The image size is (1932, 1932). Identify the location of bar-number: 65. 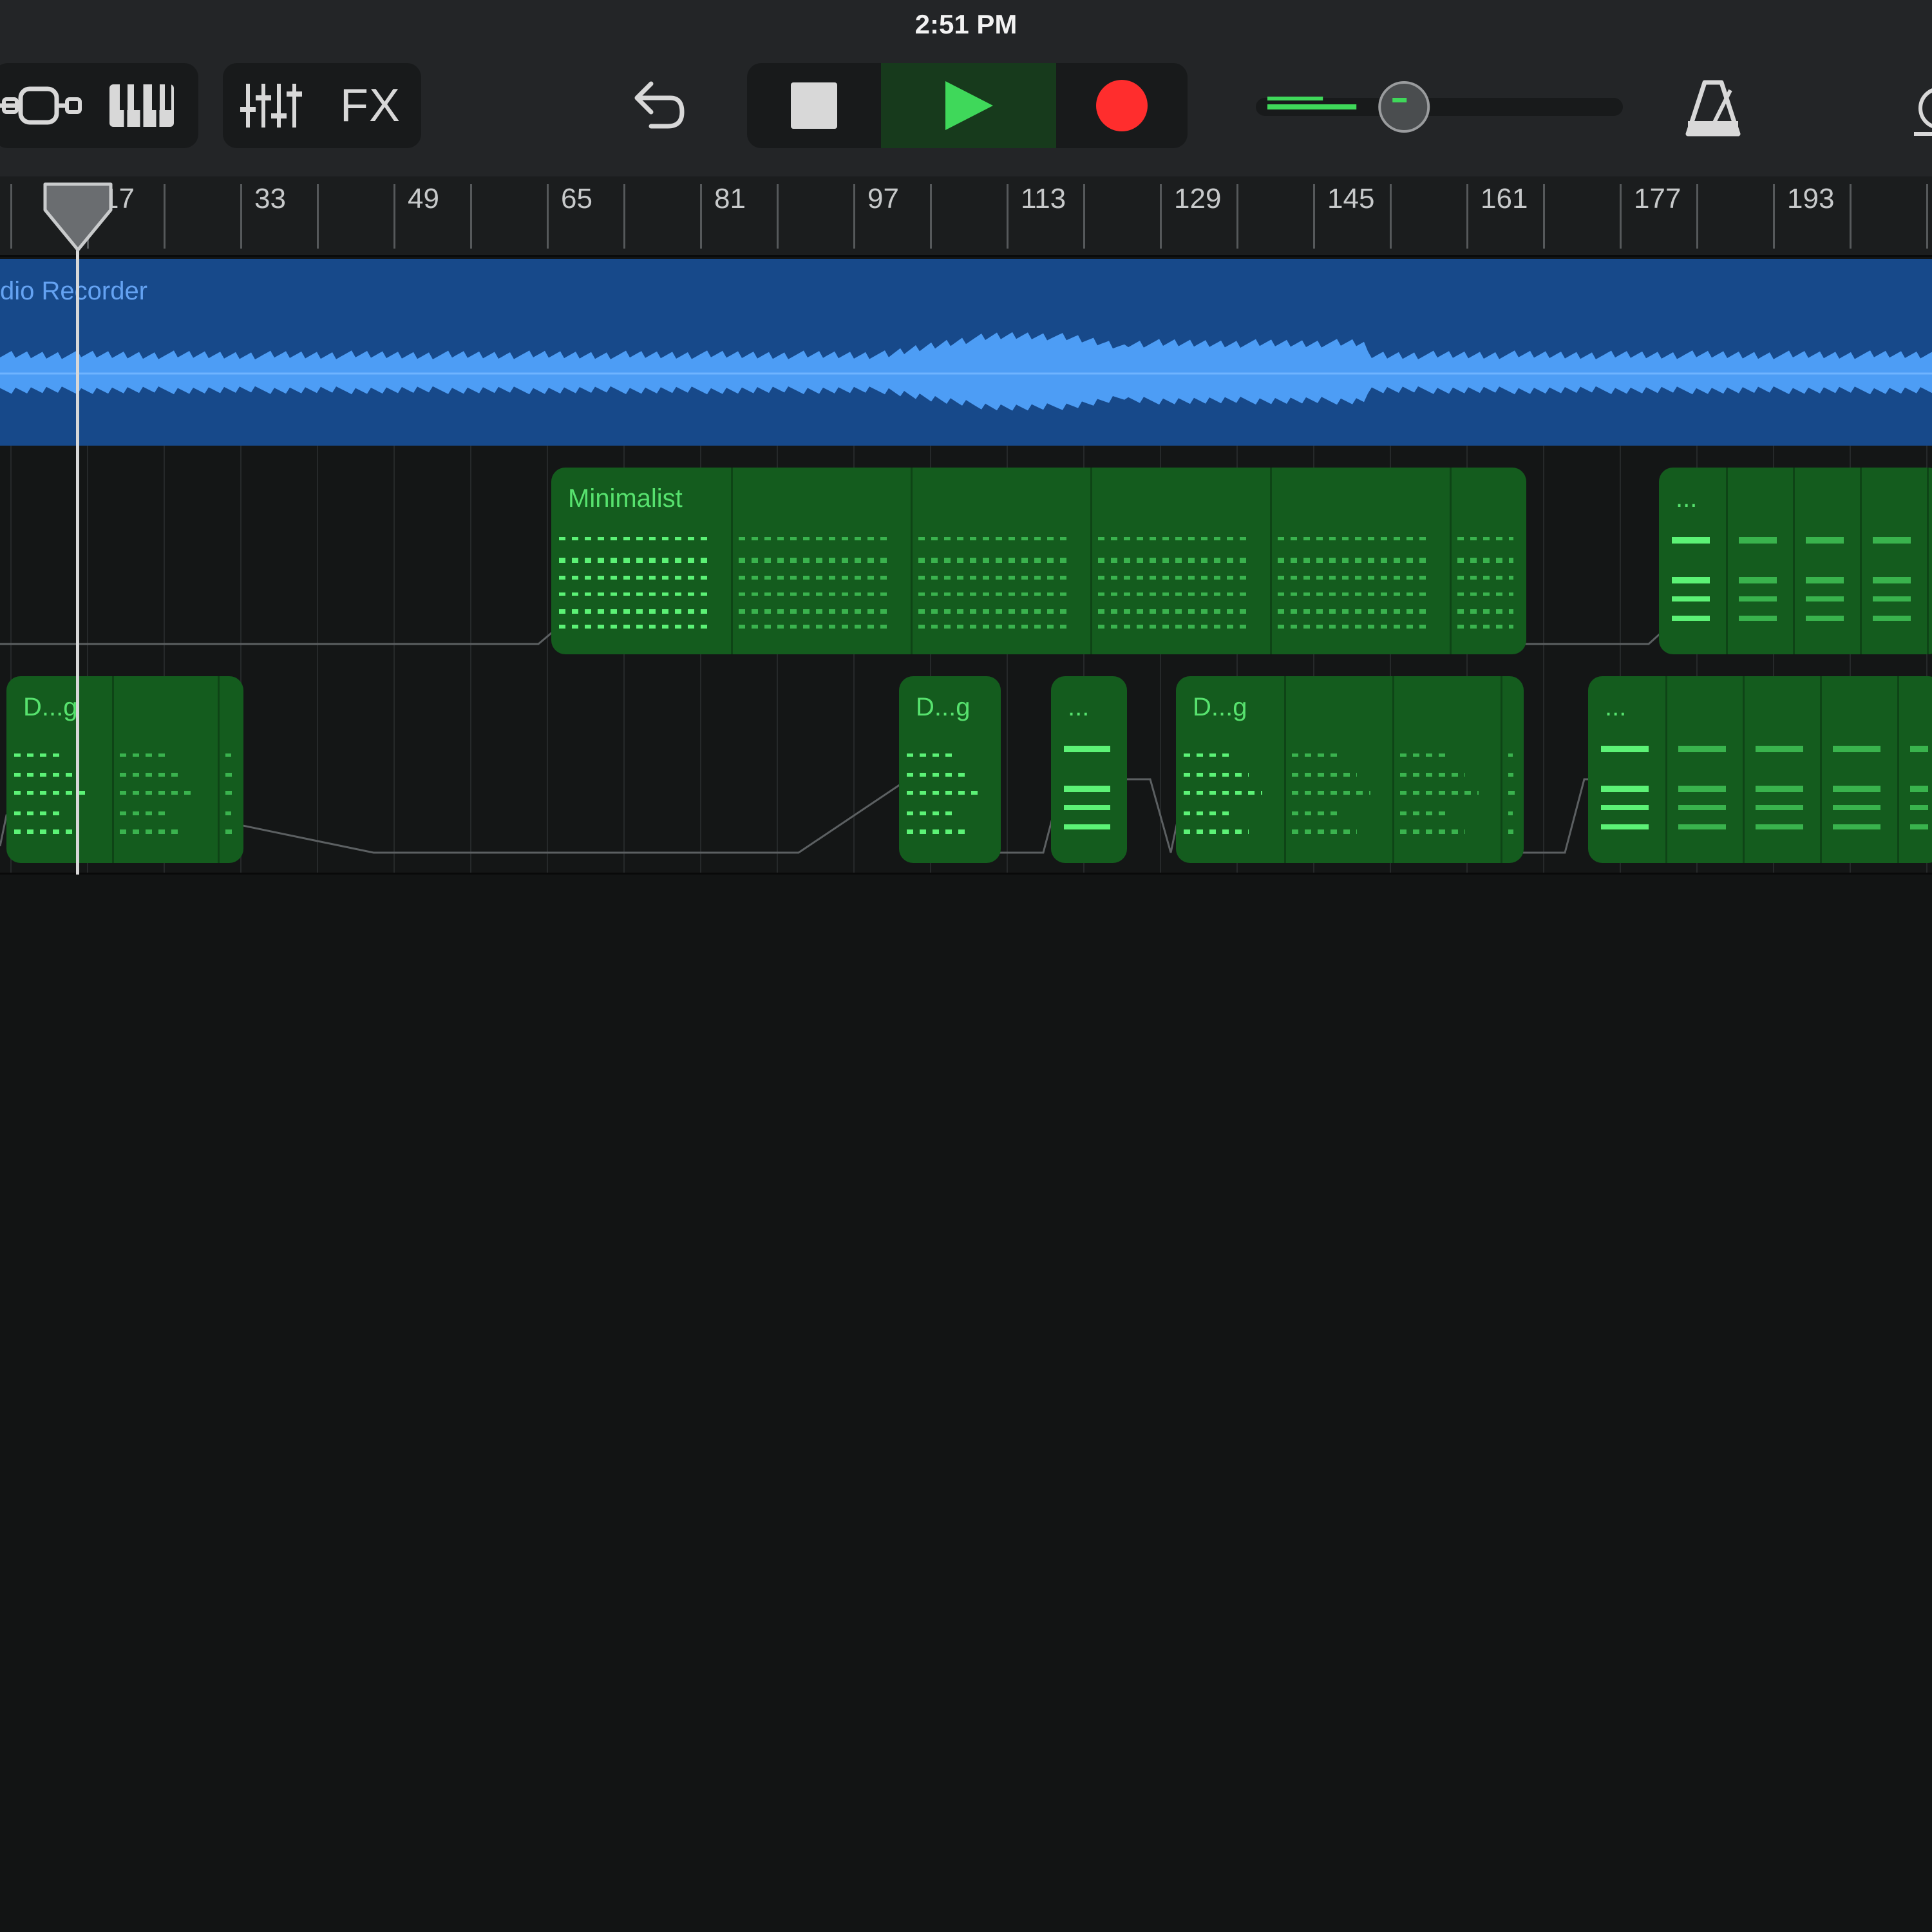
(576, 199).